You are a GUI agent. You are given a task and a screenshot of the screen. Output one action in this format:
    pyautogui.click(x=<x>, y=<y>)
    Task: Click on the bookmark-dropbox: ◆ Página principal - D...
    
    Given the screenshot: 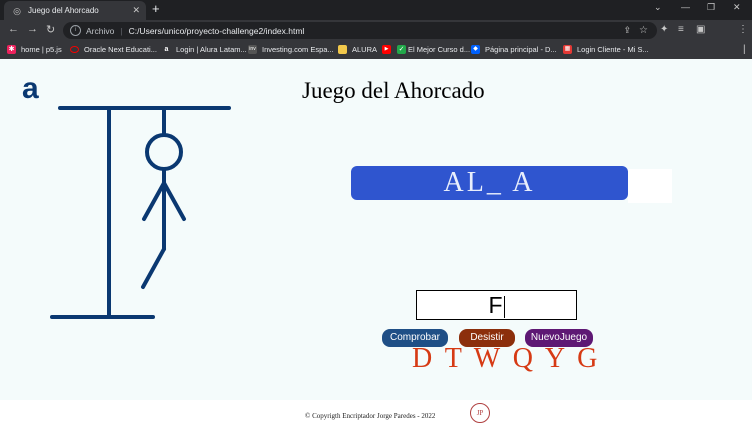 What is the action you would take?
    pyautogui.click(x=514, y=49)
    